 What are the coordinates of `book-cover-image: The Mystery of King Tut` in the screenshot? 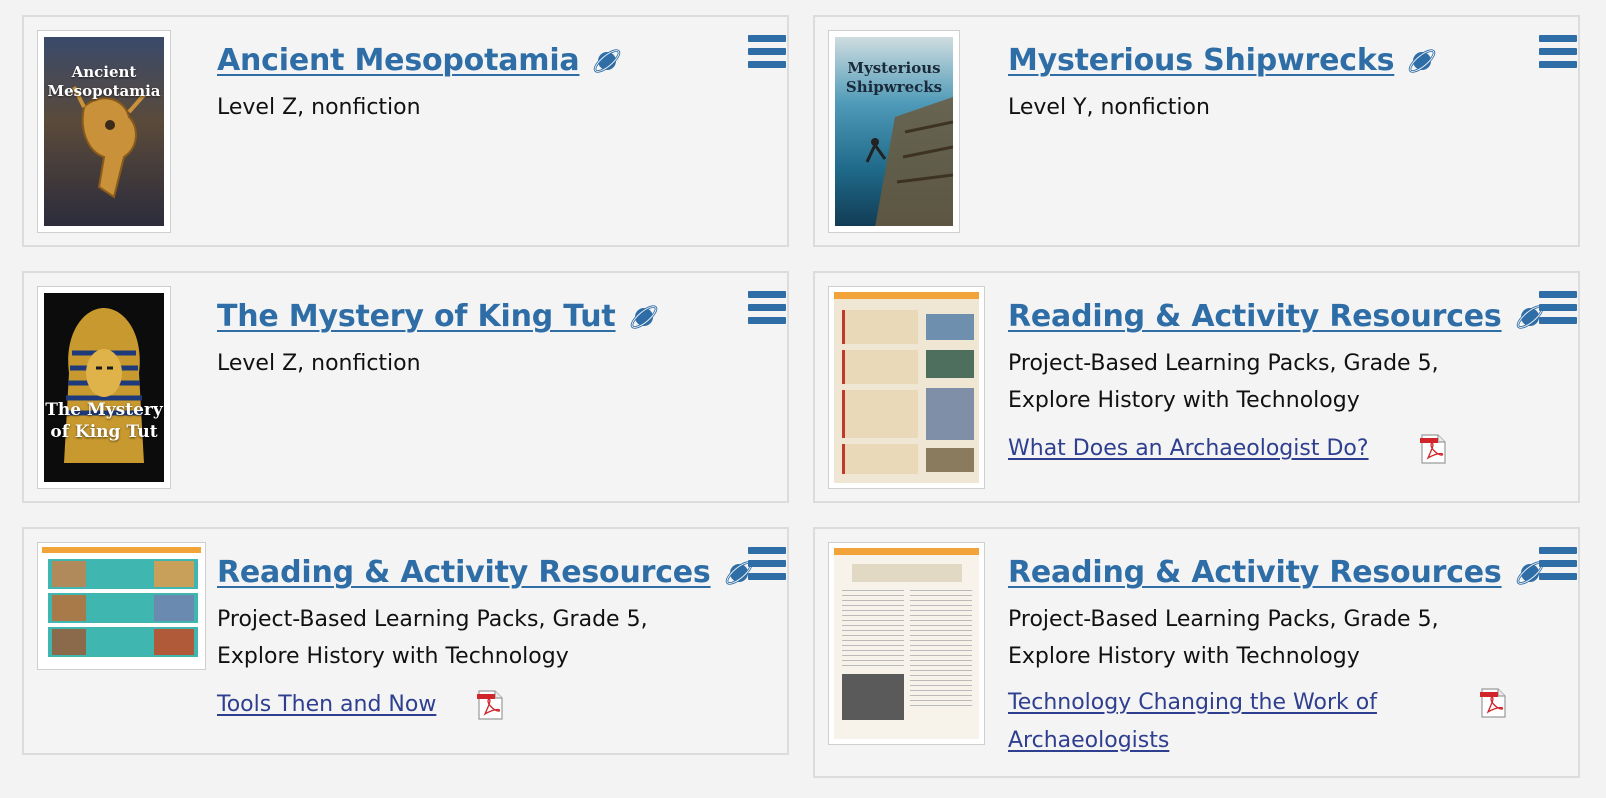 It's located at (104, 387).